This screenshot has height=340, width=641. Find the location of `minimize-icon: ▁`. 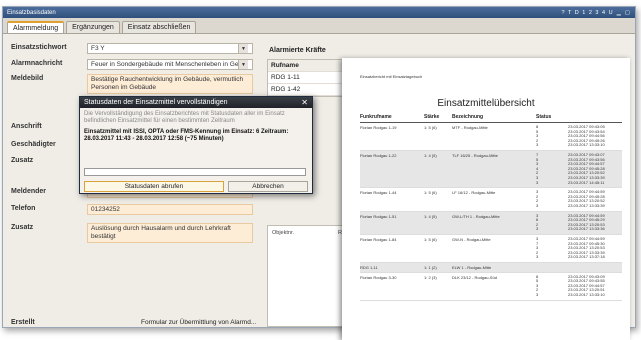

minimize-icon: ▁ is located at coordinates (619, 13).